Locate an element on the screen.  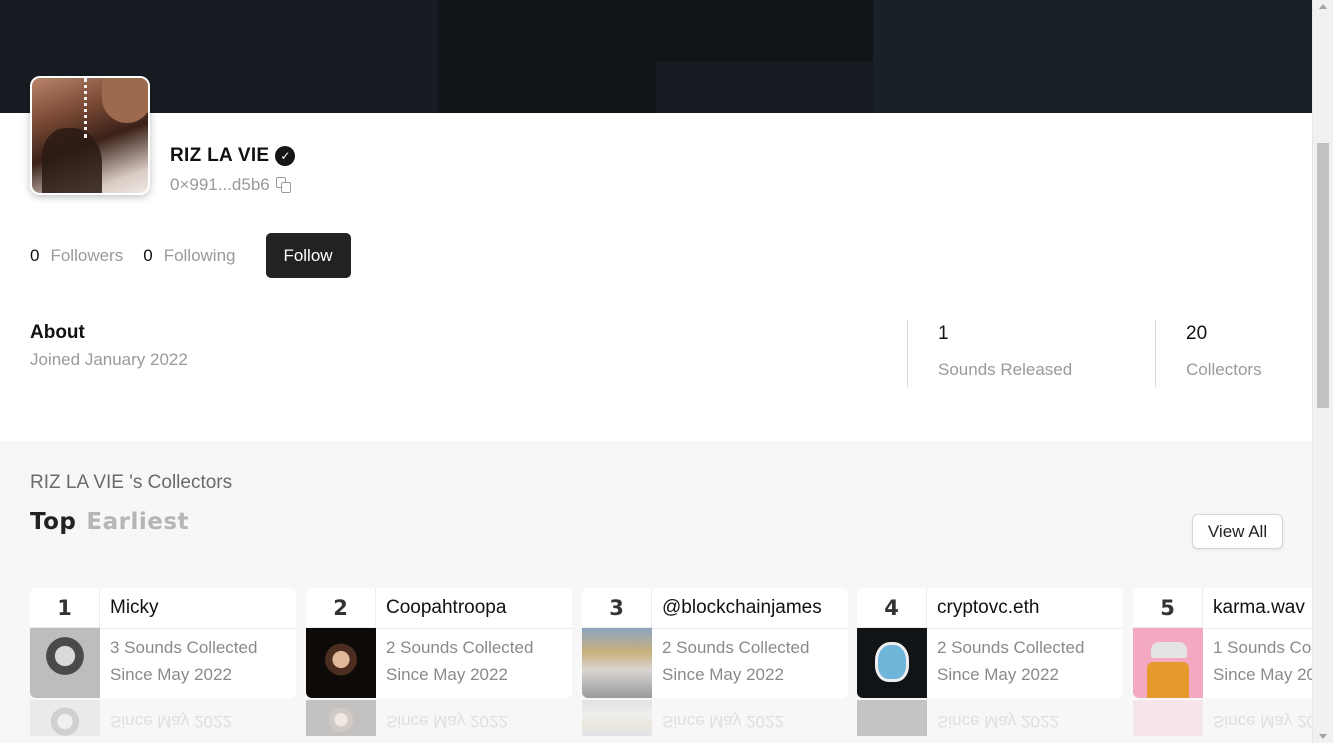
profile-banner is located at coordinates (656, 56).